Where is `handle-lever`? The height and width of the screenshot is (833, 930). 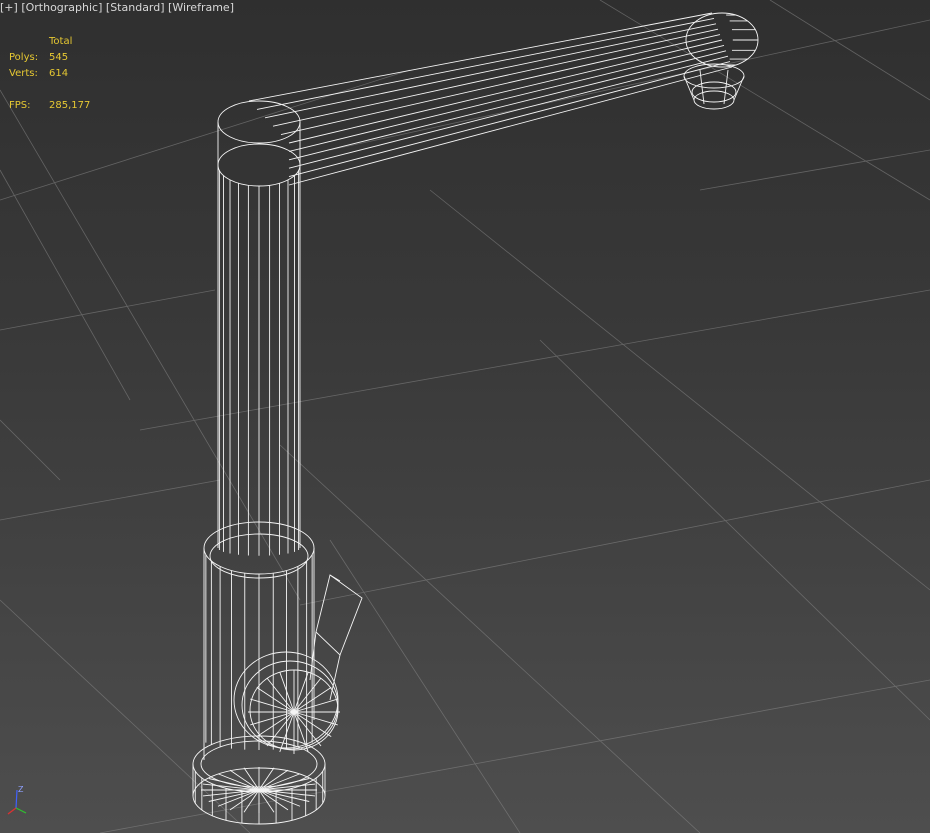
handle-lever is located at coordinates (336, 637).